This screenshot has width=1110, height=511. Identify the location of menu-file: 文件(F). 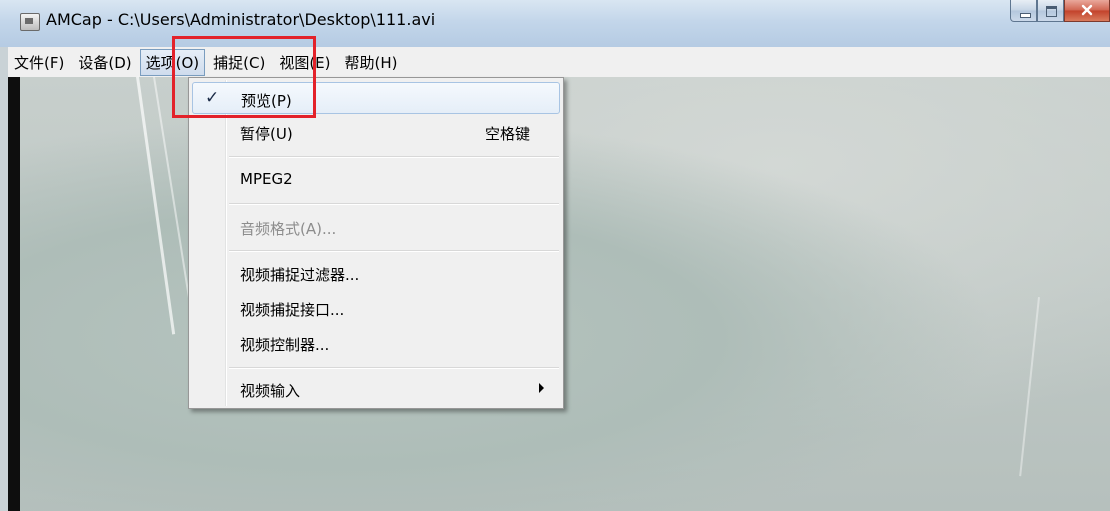
(39, 62).